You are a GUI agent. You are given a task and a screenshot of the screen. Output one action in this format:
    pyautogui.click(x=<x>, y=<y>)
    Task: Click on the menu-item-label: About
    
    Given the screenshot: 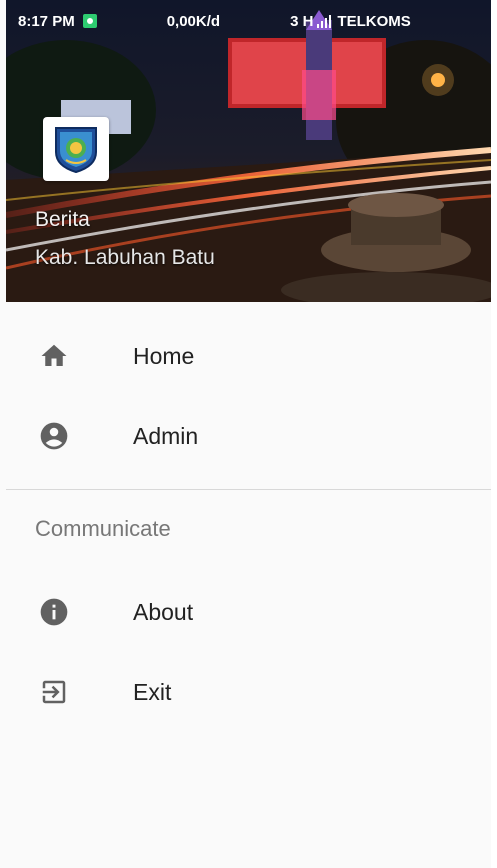 What is the action you would take?
    pyautogui.click(x=163, y=611)
    